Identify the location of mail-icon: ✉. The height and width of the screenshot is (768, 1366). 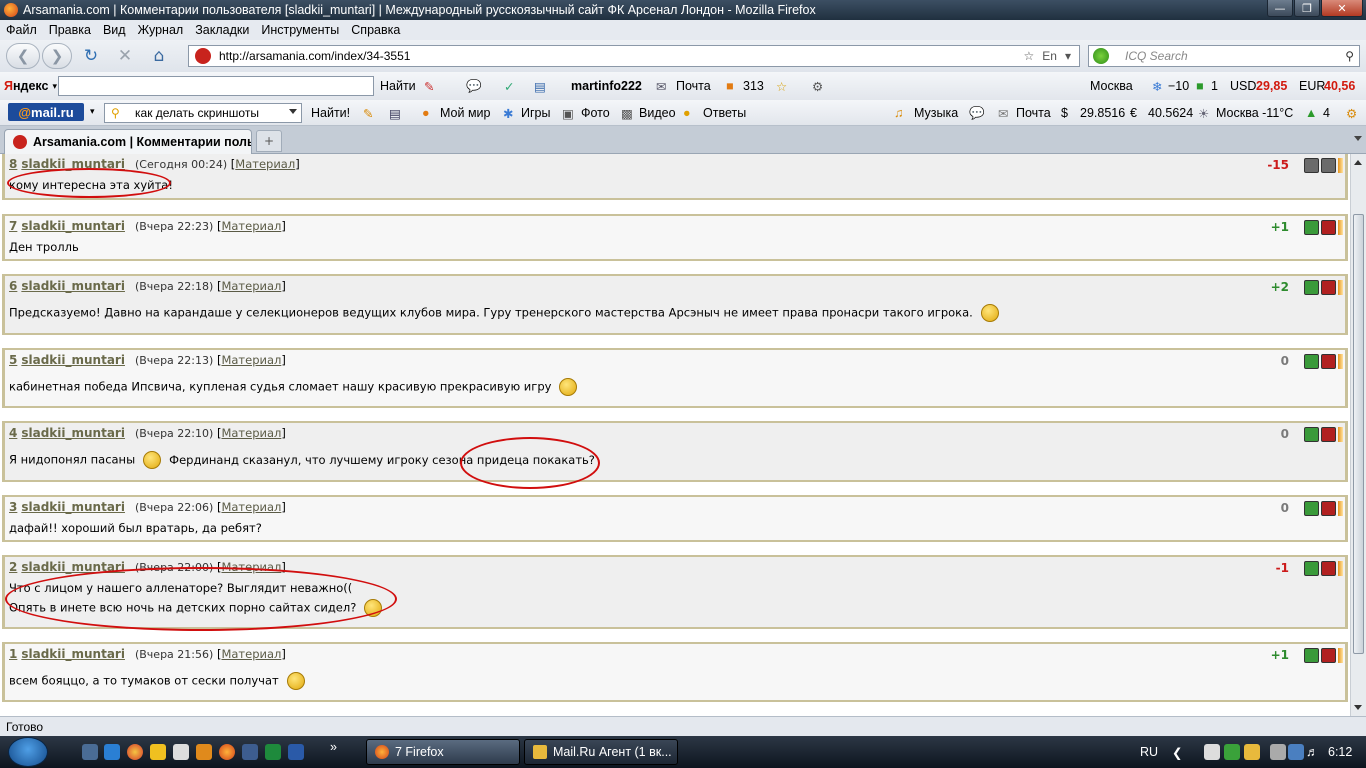
(661, 86).